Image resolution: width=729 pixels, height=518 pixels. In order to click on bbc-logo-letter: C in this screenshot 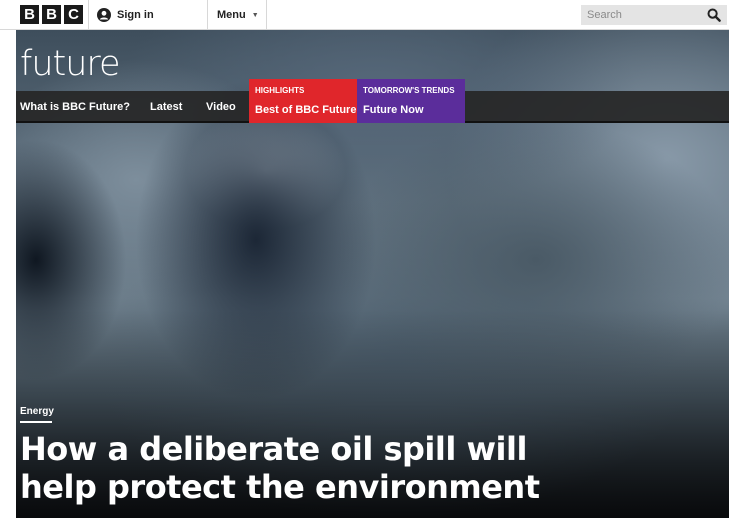, I will do `click(73, 14)`.